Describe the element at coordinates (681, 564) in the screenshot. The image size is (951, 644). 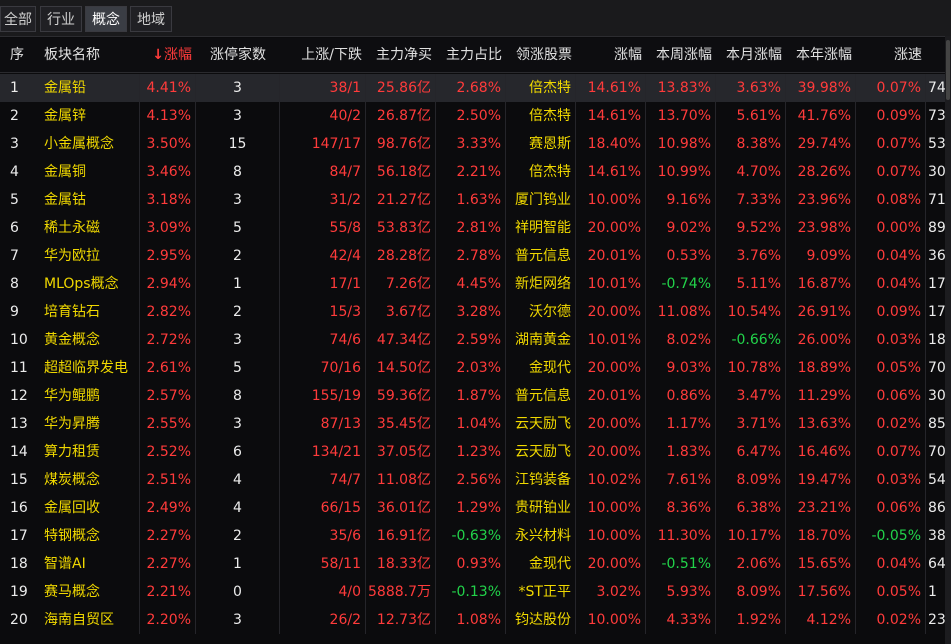
I see `cell-week: -0.51%` at that location.